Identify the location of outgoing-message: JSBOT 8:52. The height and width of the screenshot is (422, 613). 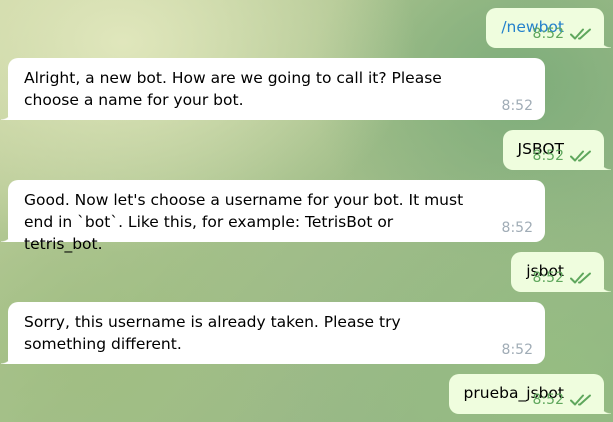
(557, 150).